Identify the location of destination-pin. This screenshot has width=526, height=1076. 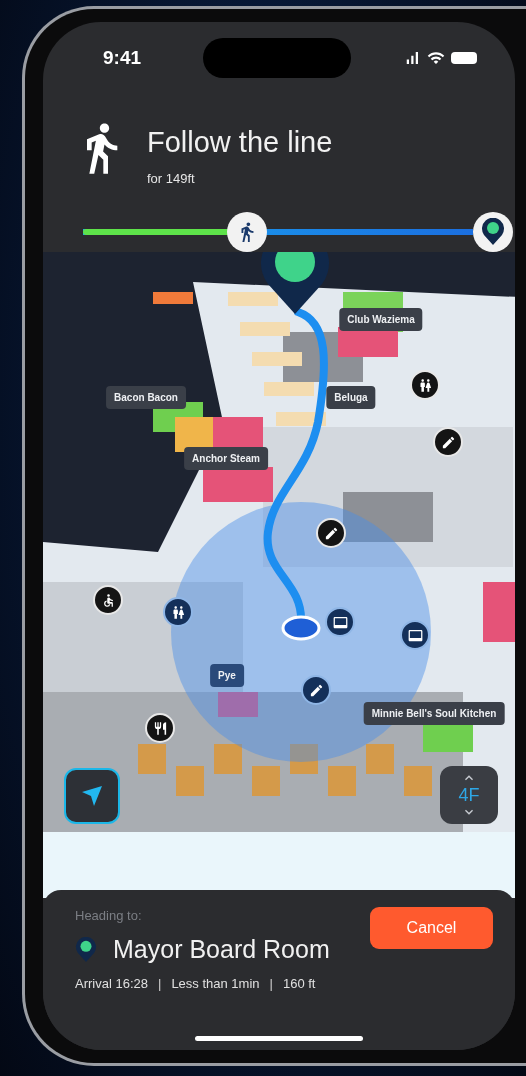
(295, 283).